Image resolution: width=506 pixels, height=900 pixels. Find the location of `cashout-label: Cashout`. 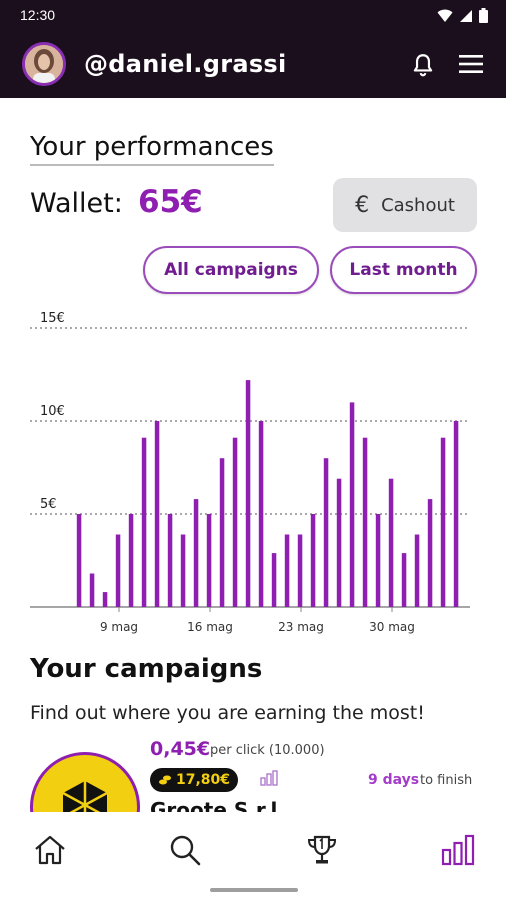

cashout-label: Cashout is located at coordinates (418, 205).